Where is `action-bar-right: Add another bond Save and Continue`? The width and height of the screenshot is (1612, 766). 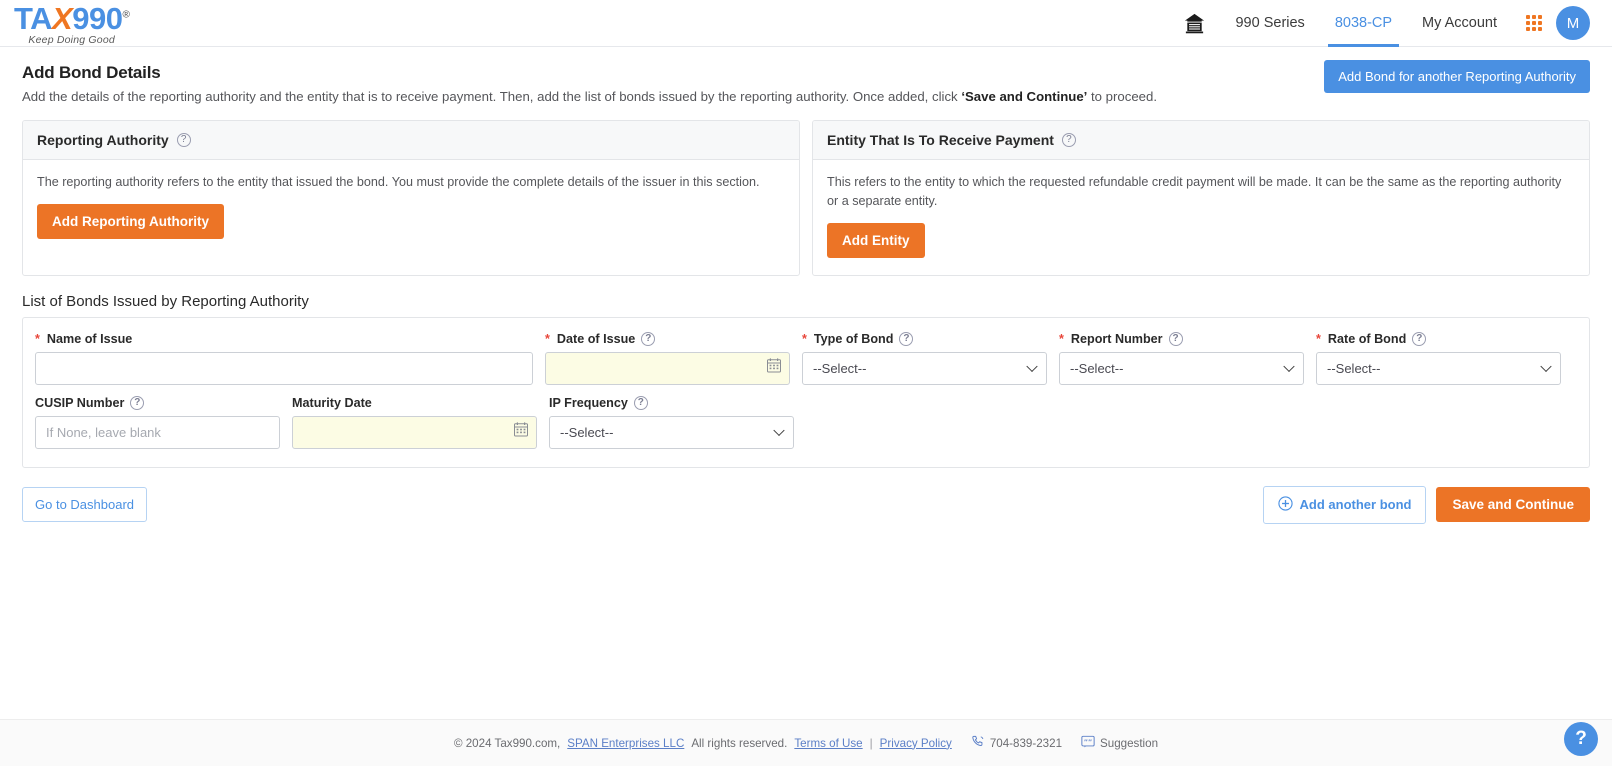
action-bar-right: Add another bond Save and Continue is located at coordinates (1426, 504).